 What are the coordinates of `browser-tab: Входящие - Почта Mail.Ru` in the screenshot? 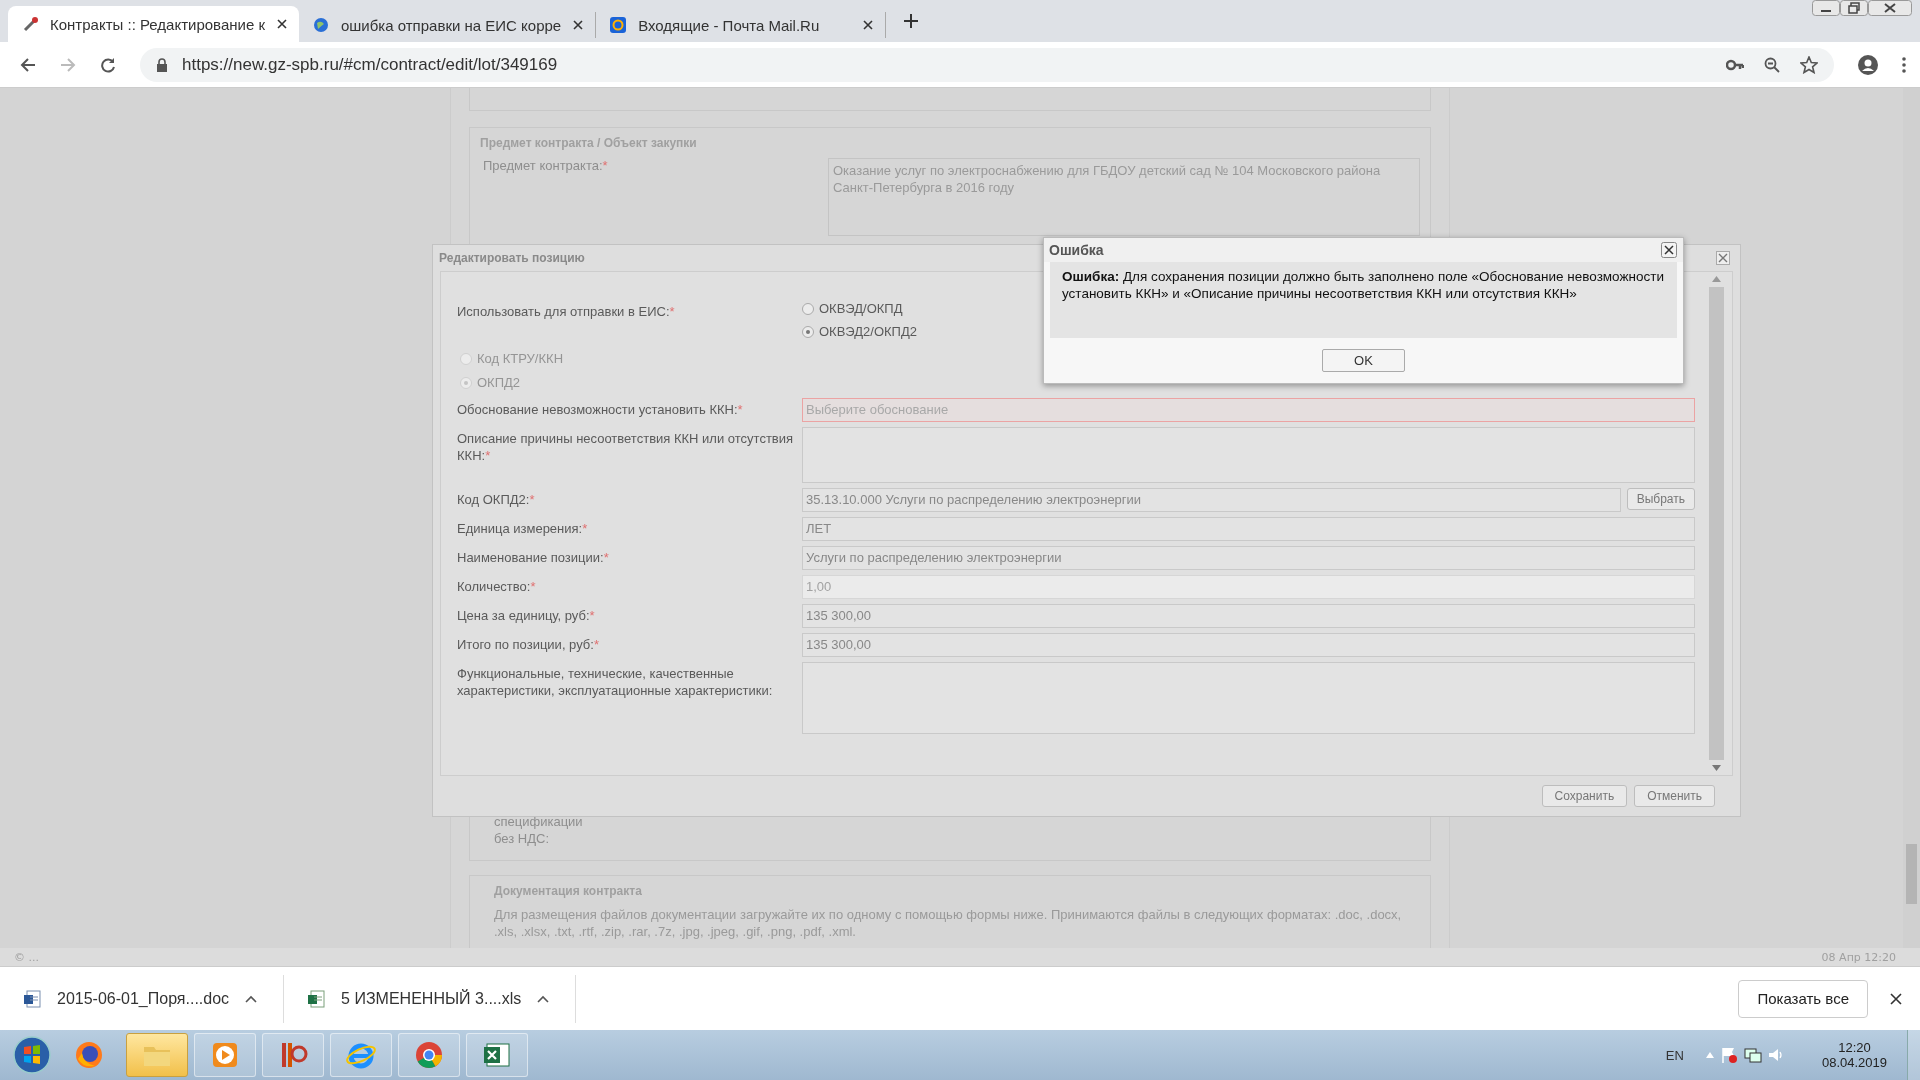 It's located at (741, 25).